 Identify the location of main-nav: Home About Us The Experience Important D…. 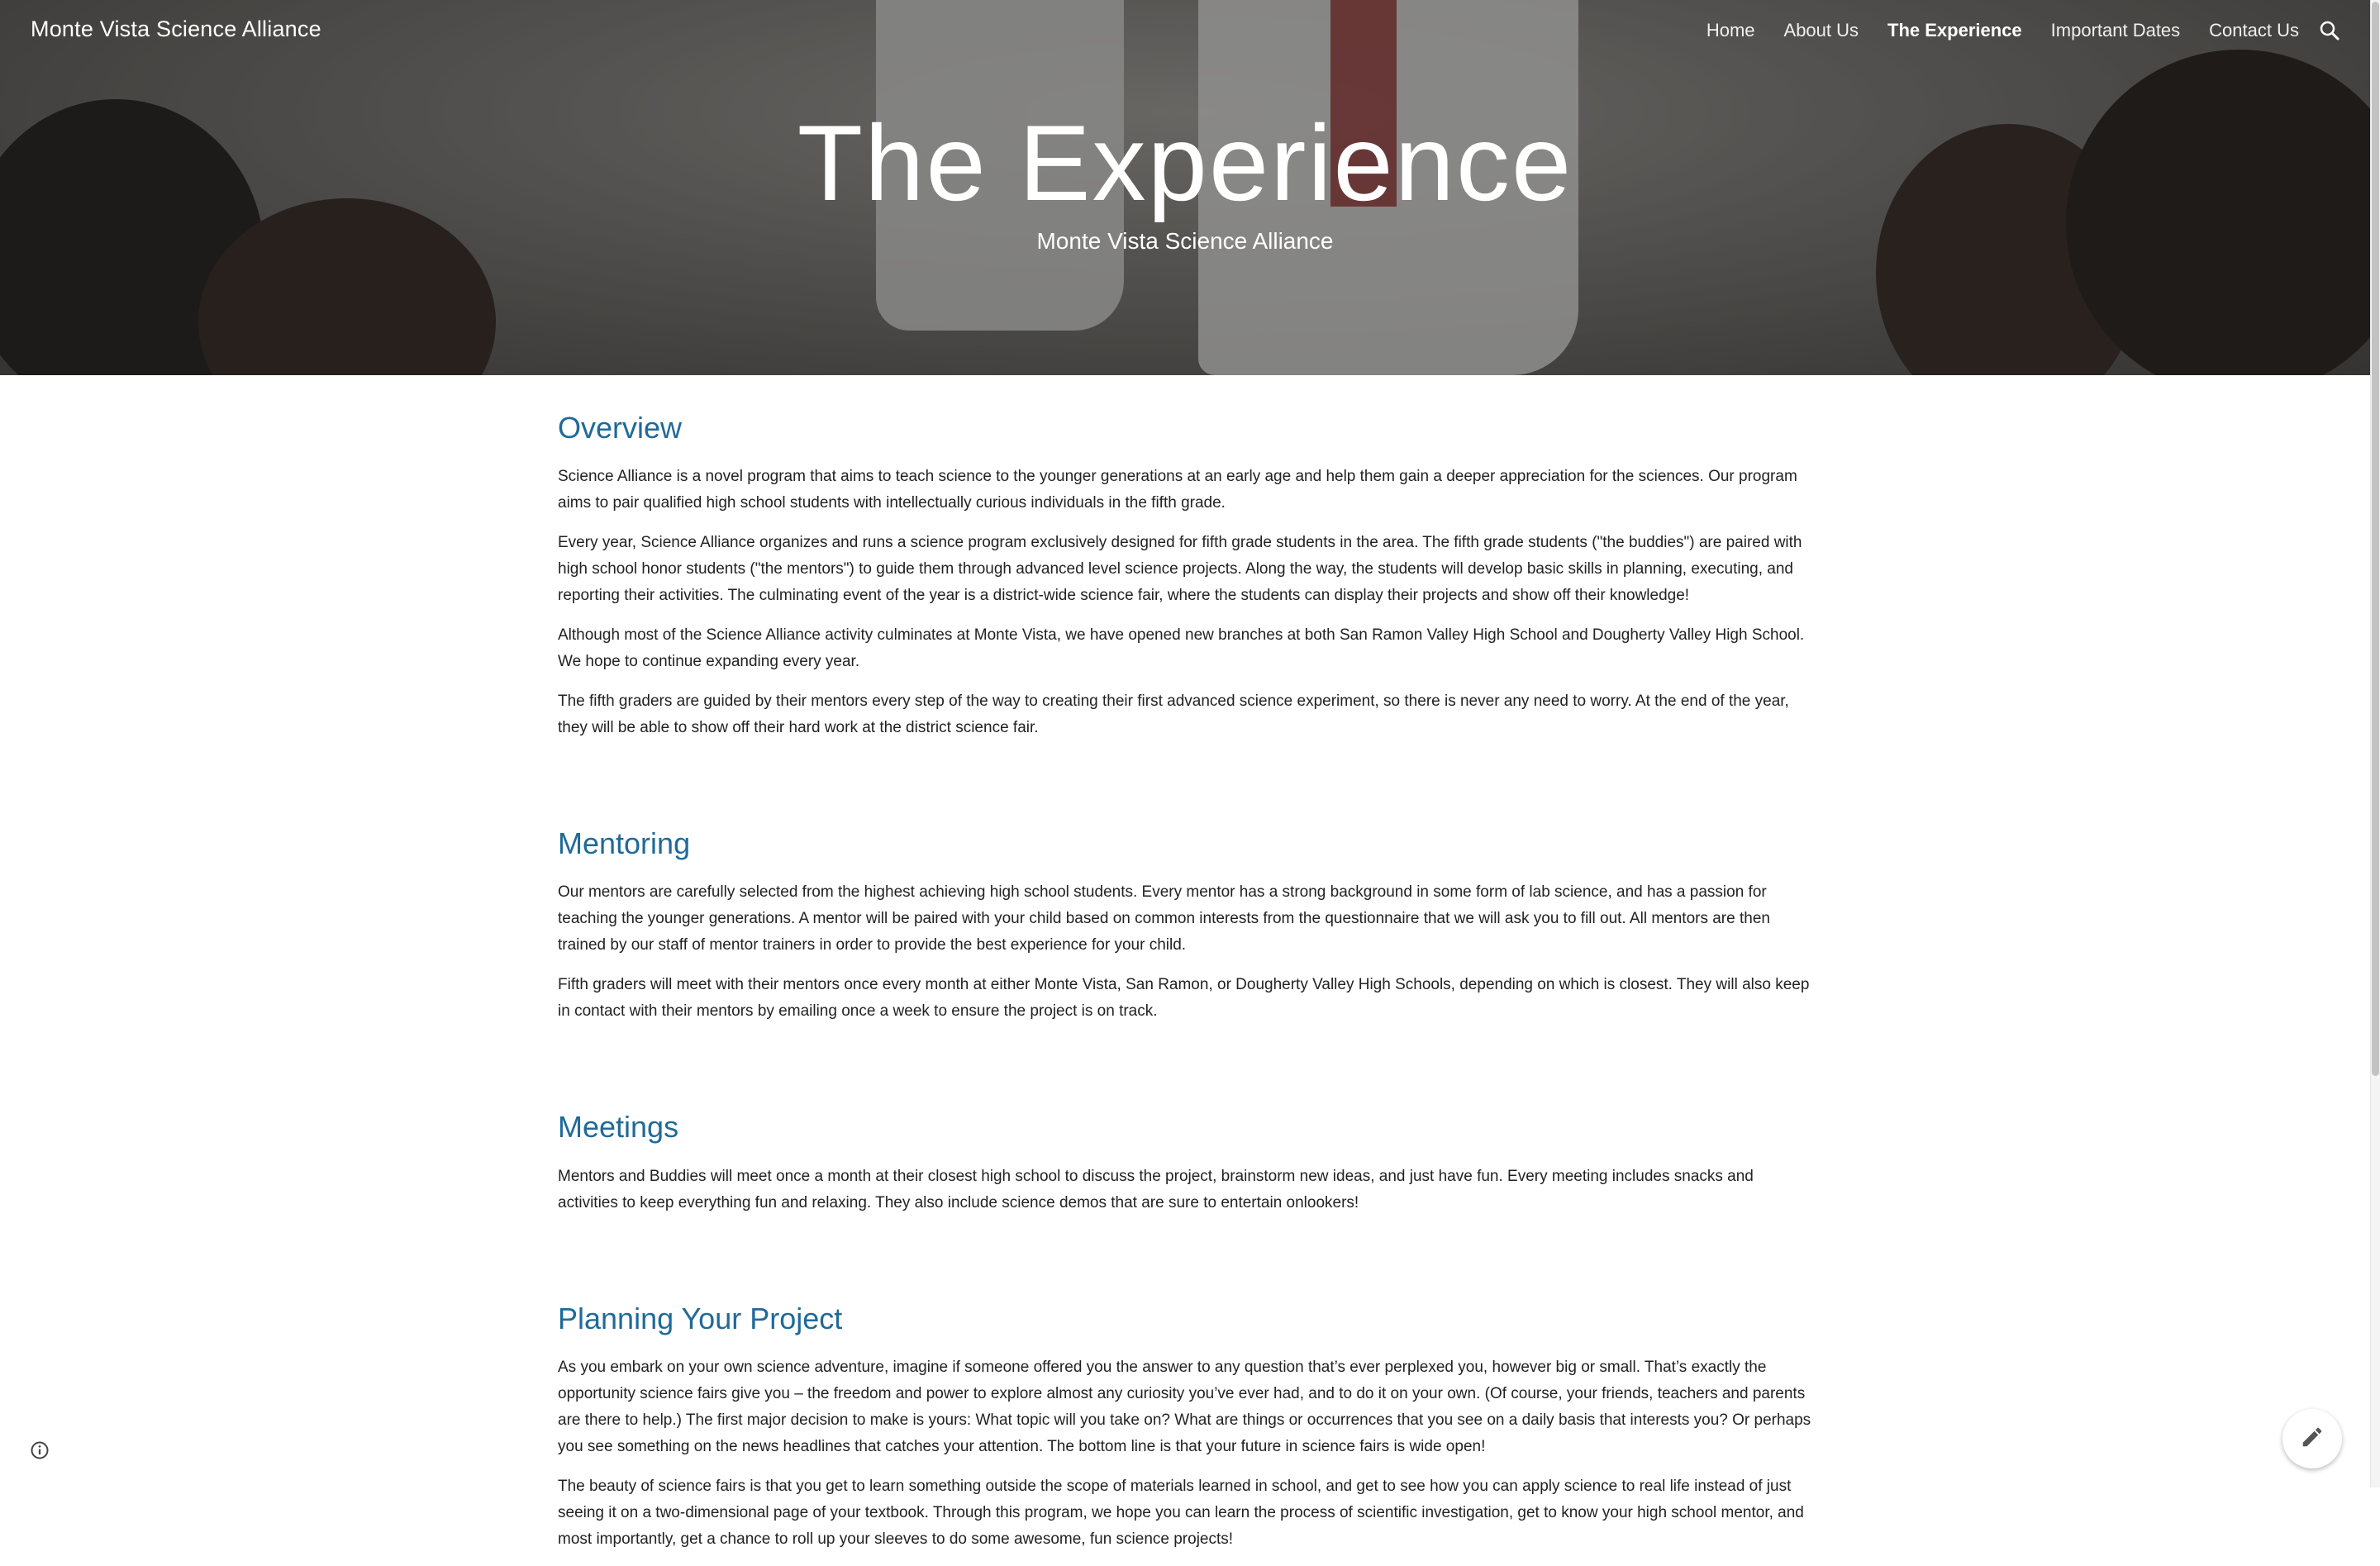
(1988, 30).